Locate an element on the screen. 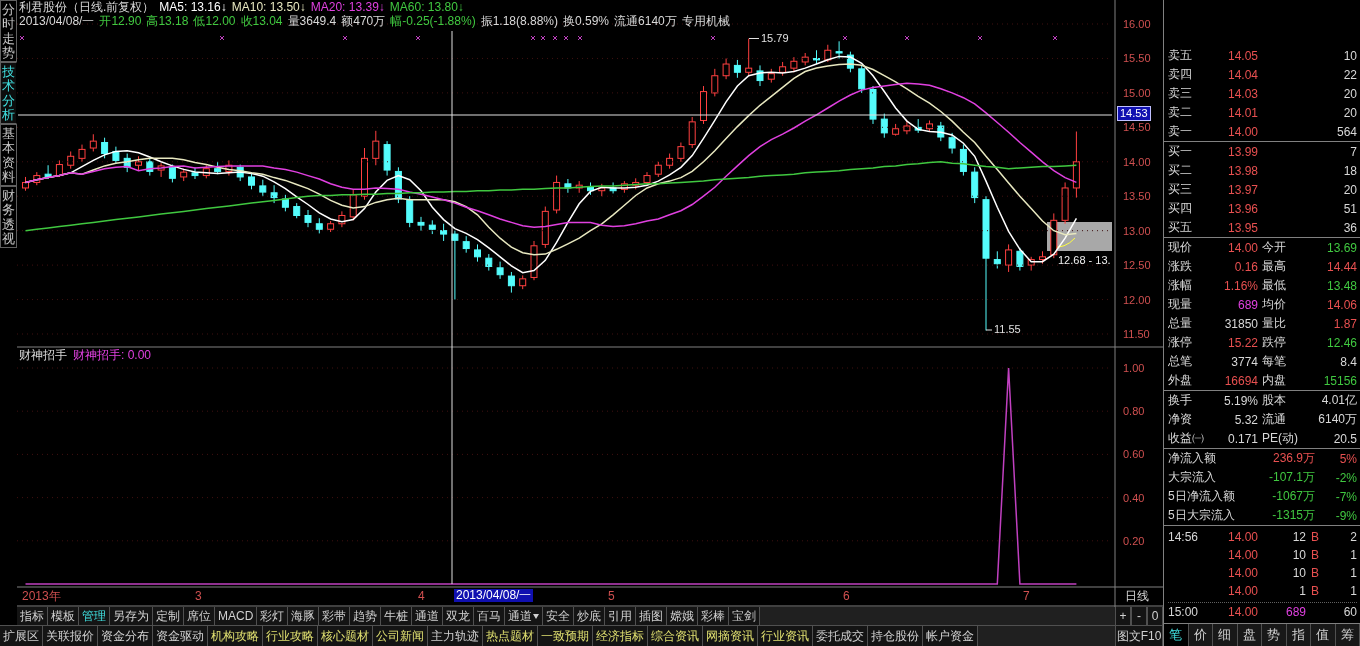 The height and width of the screenshot is (646, 1360). date-axis-label: 5 is located at coordinates (611, 596).